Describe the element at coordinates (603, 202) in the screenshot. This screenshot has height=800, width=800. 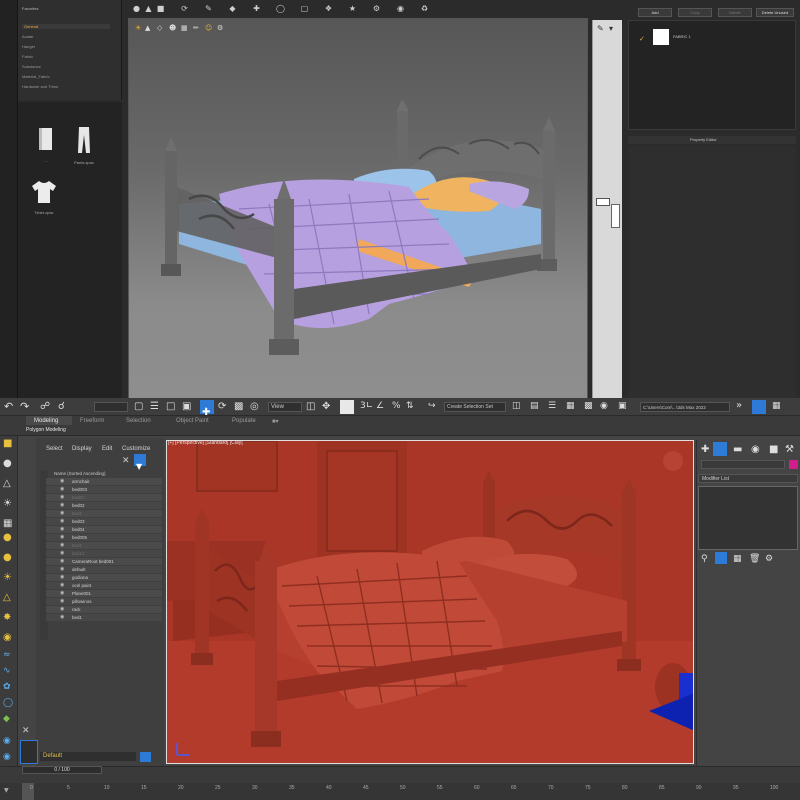
I see `panel-toggle-button` at that location.